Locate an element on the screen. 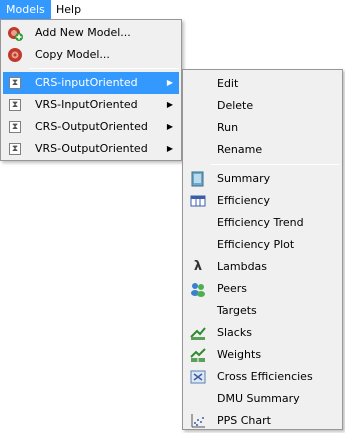  submenu-item-label: Weights is located at coordinates (239, 354).